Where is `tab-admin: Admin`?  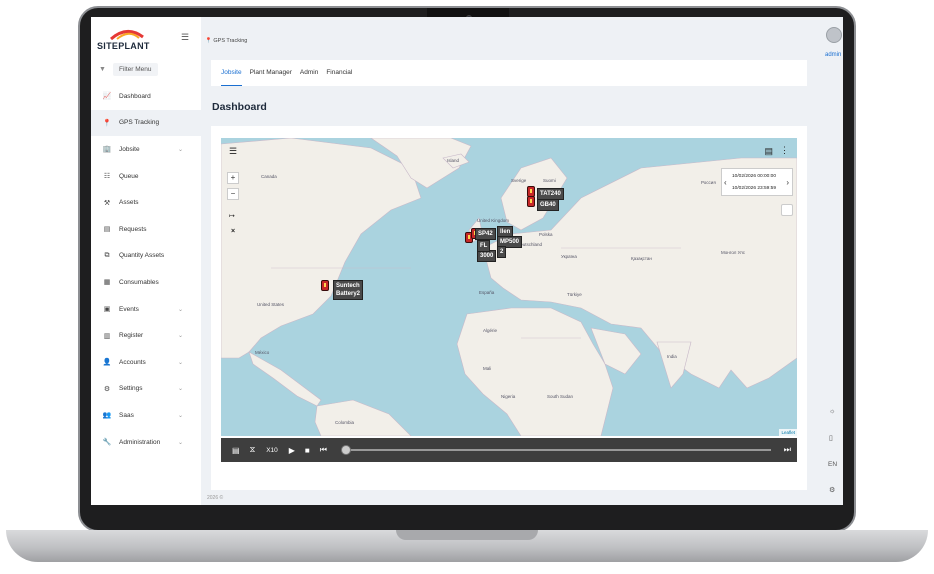 tab-admin: Admin is located at coordinates (309, 73).